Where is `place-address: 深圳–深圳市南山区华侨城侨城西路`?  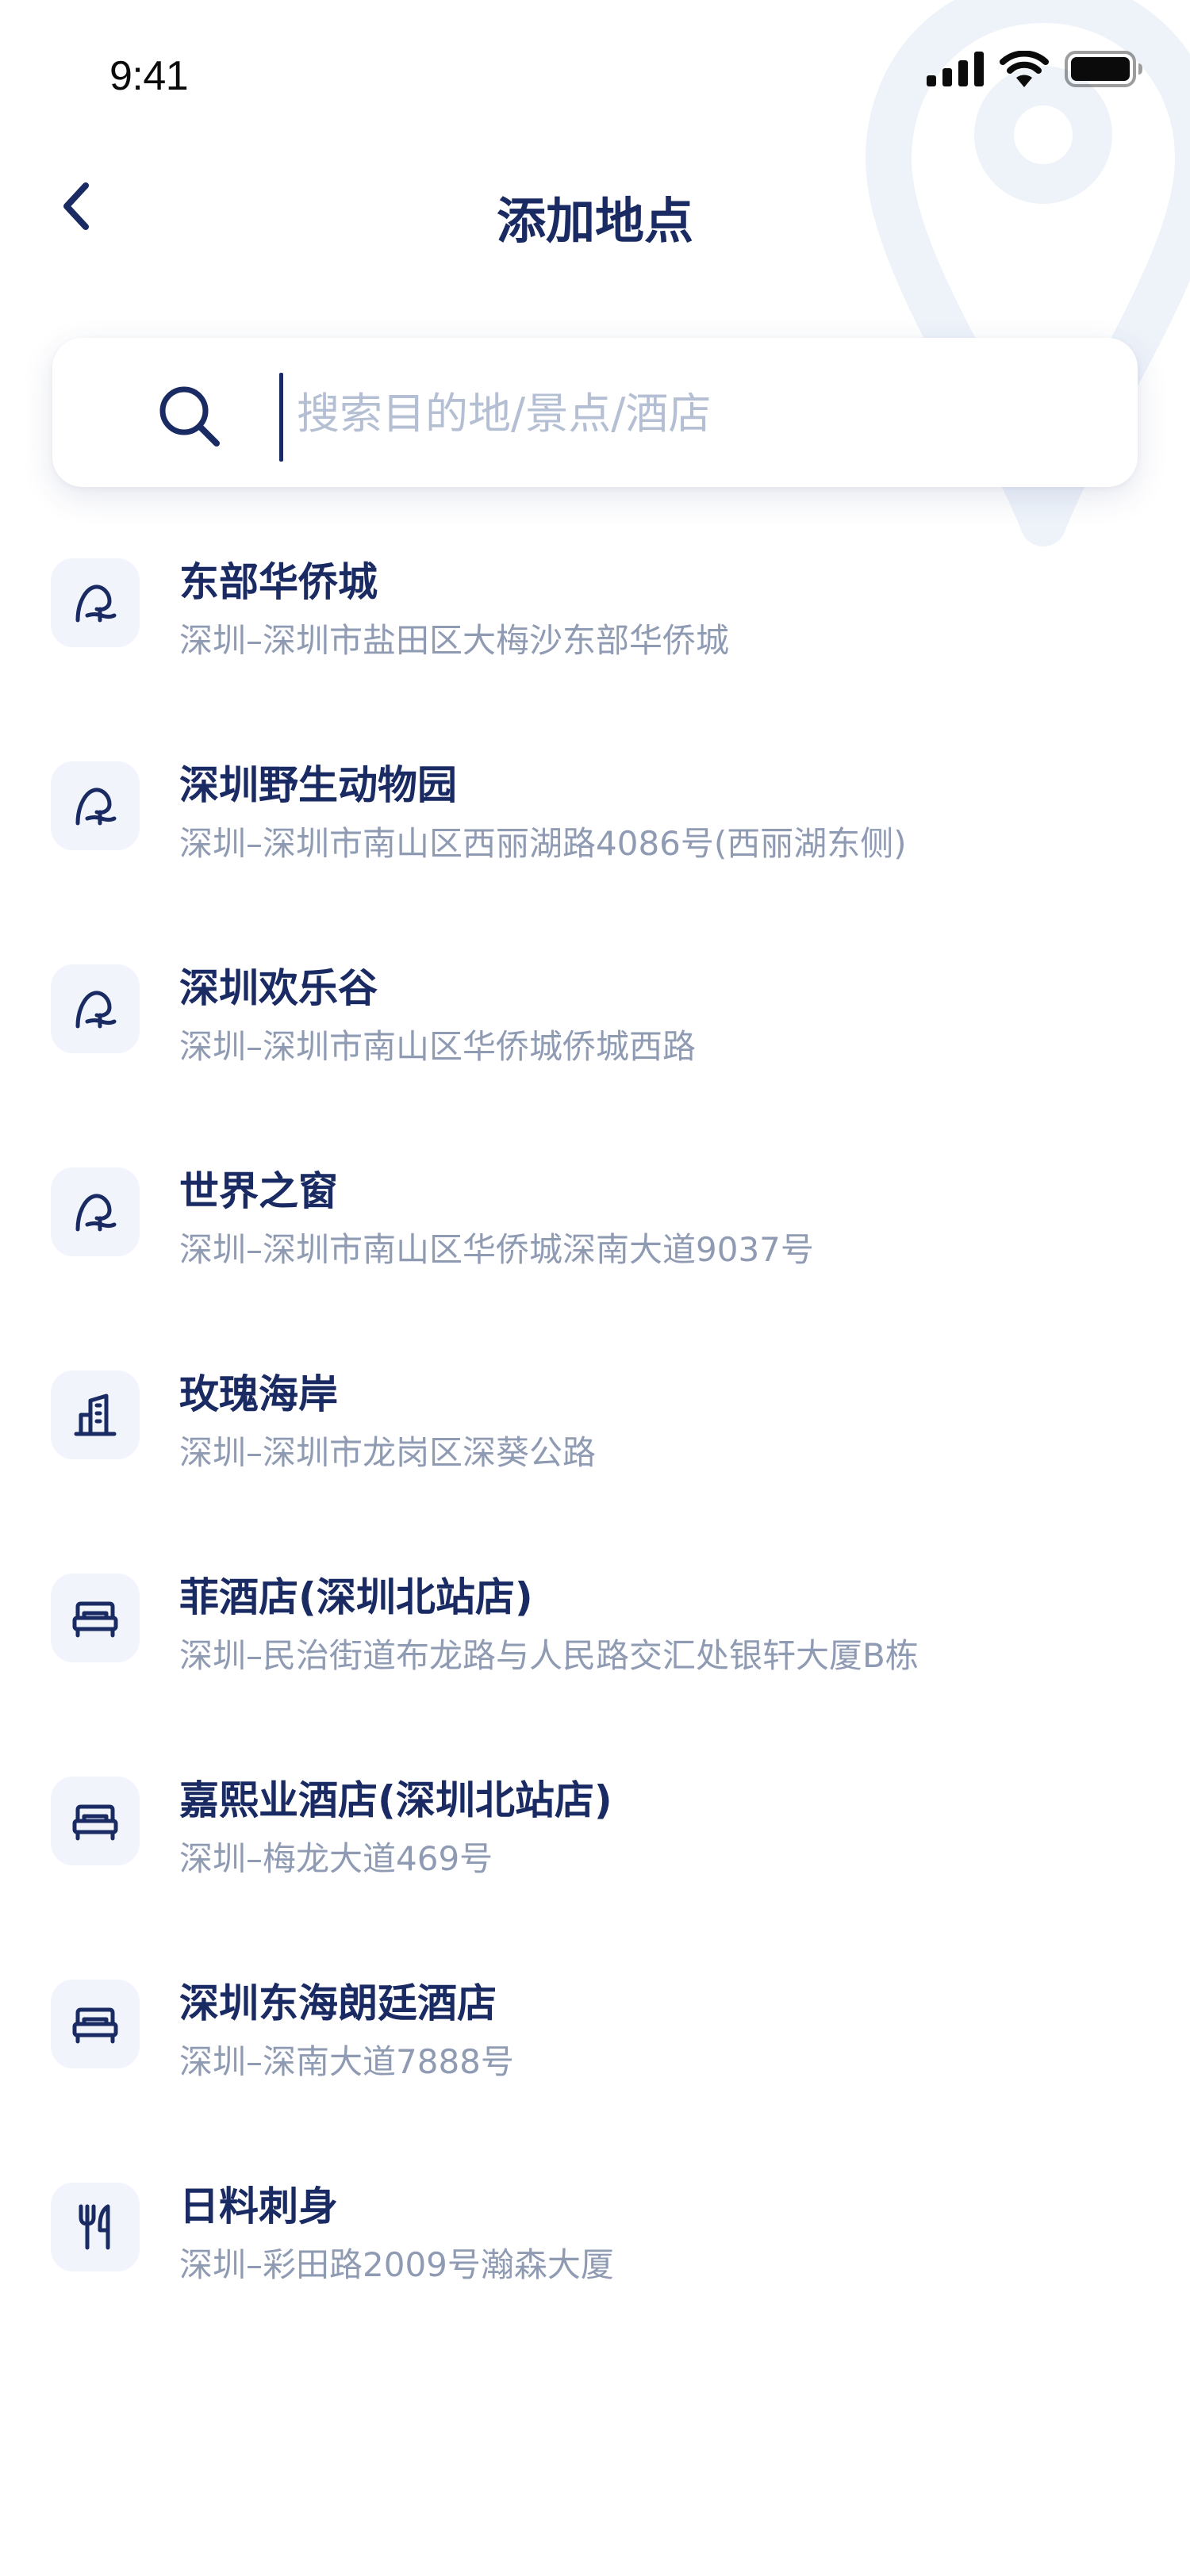
place-address: 深圳–深圳市南山区华侨城侨城西路 is located at coordinates (438, 1046).